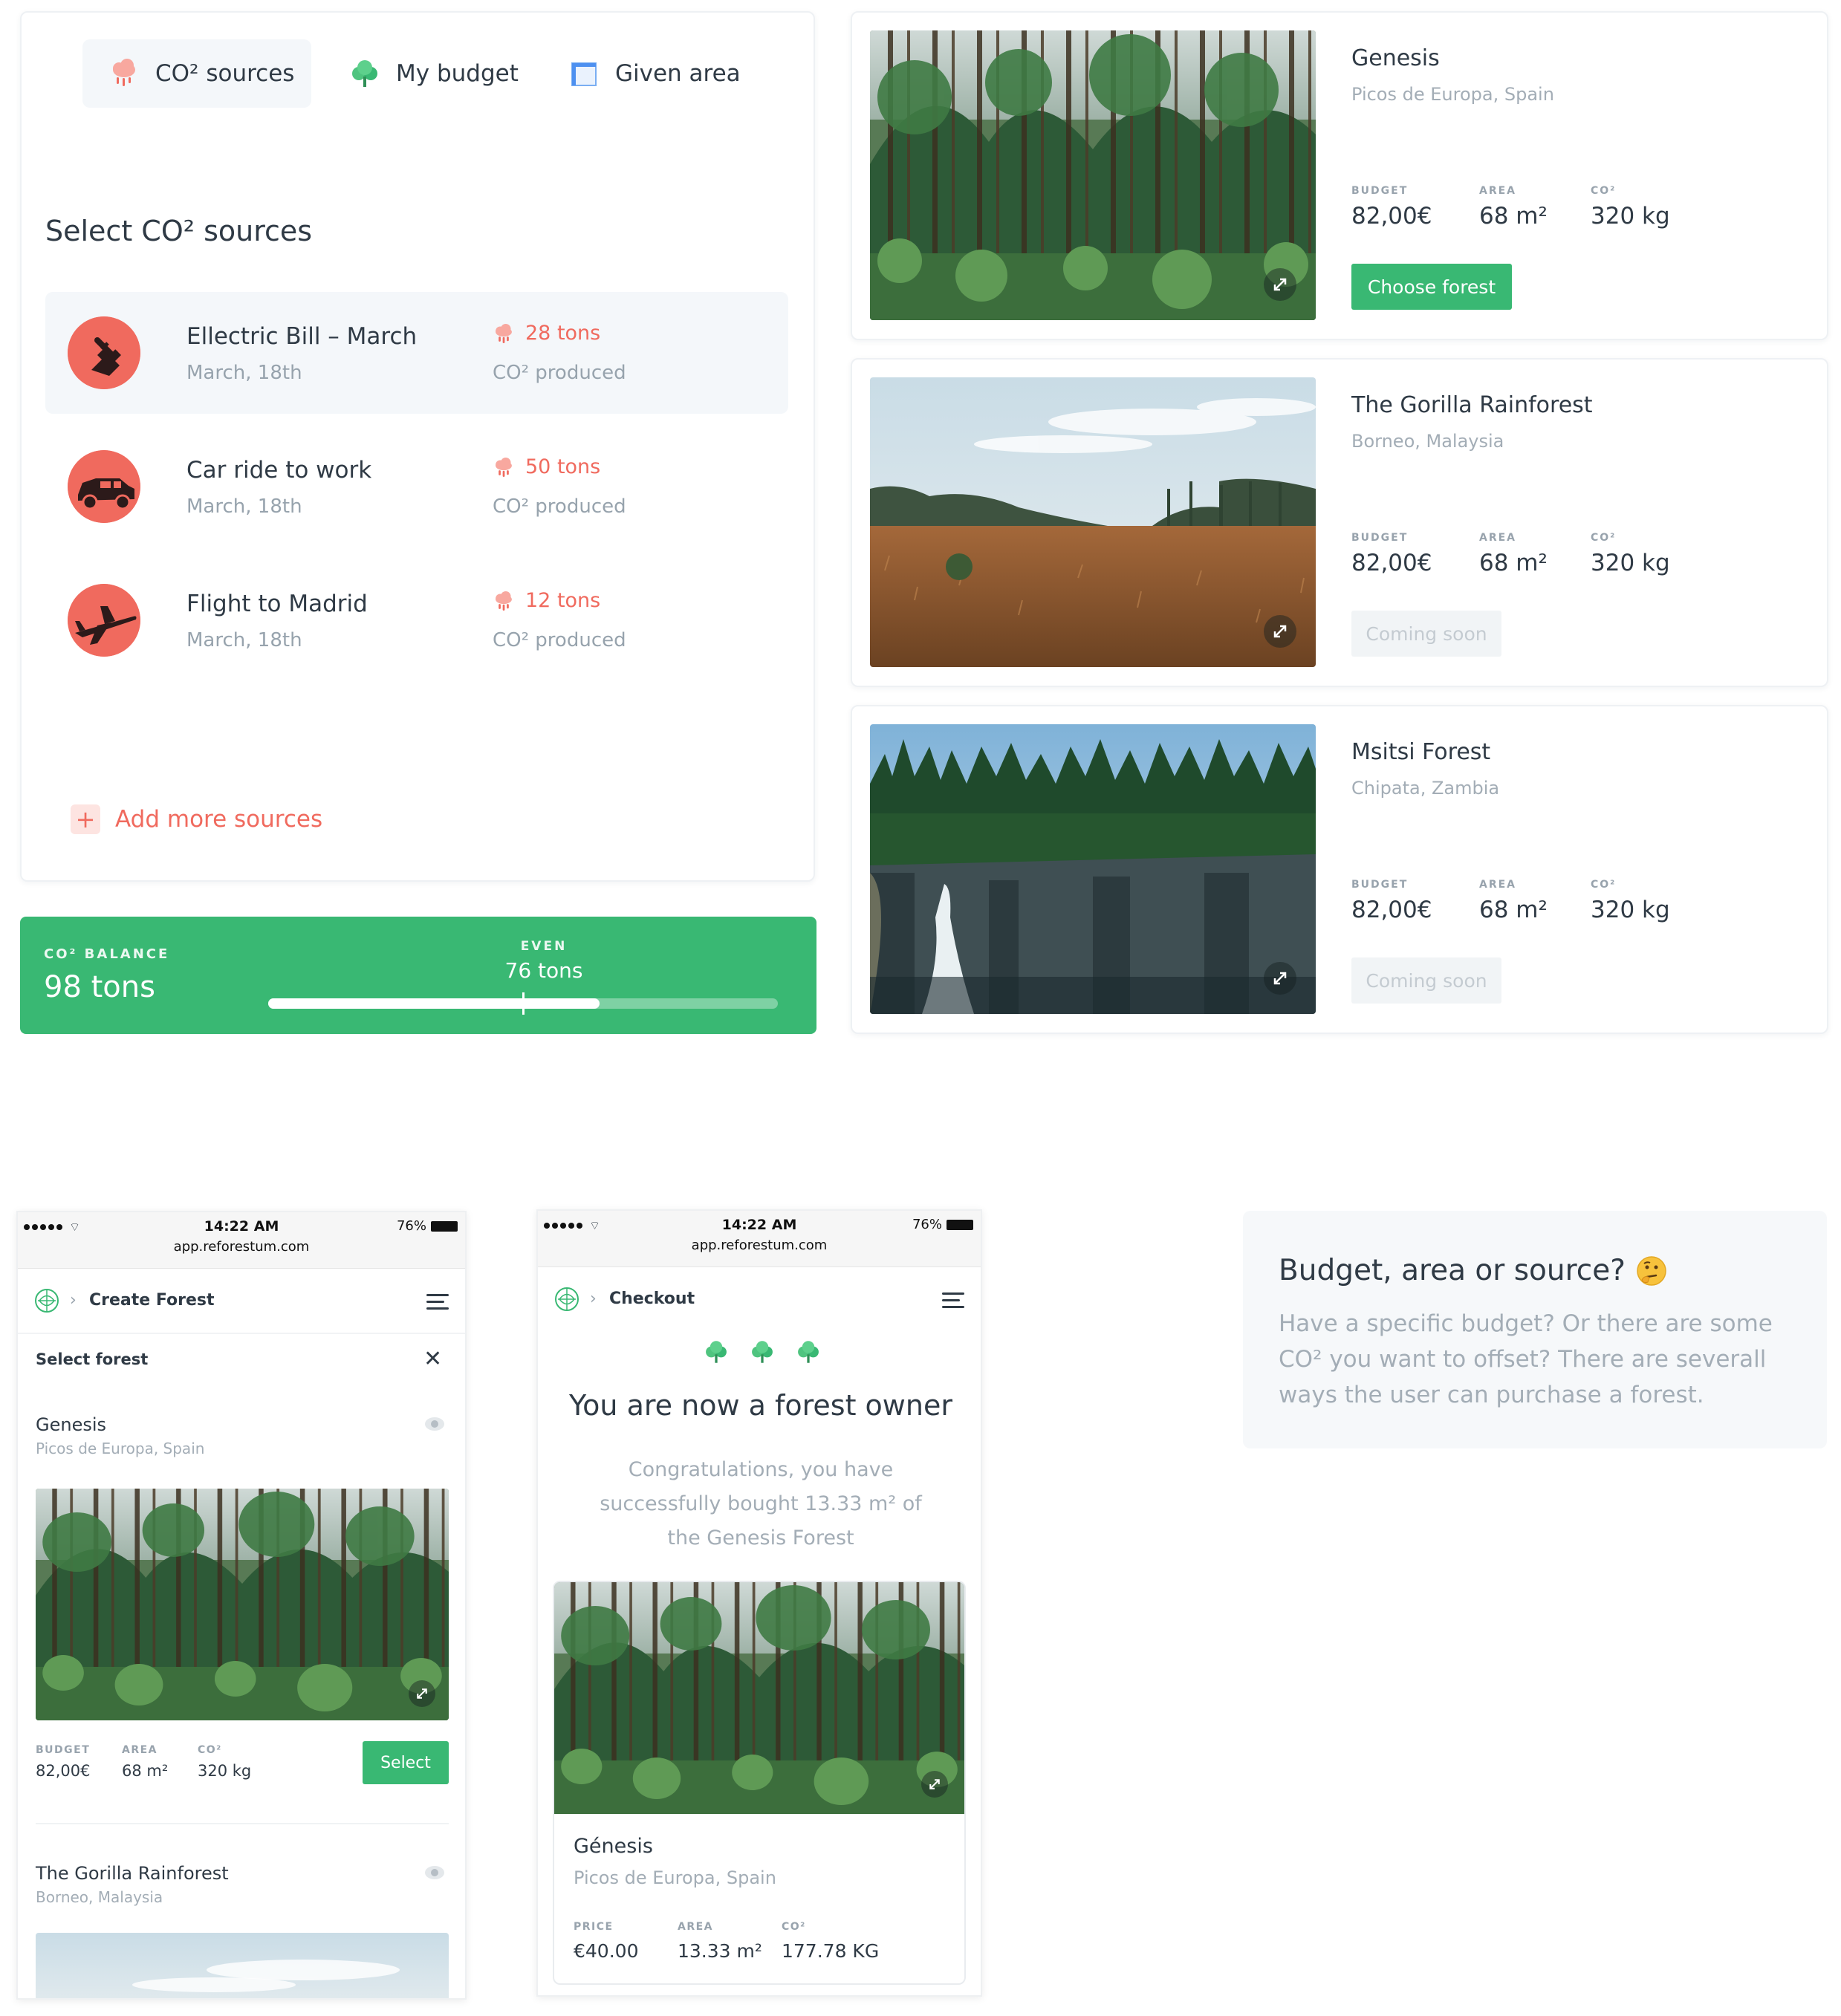 The height and width of the screenshot is (2016, 1841). What do you see at coordinates (241, 1301) in the screenshot?
I see `app-nav: › Create Forest` at bounding box center [241, 1301].